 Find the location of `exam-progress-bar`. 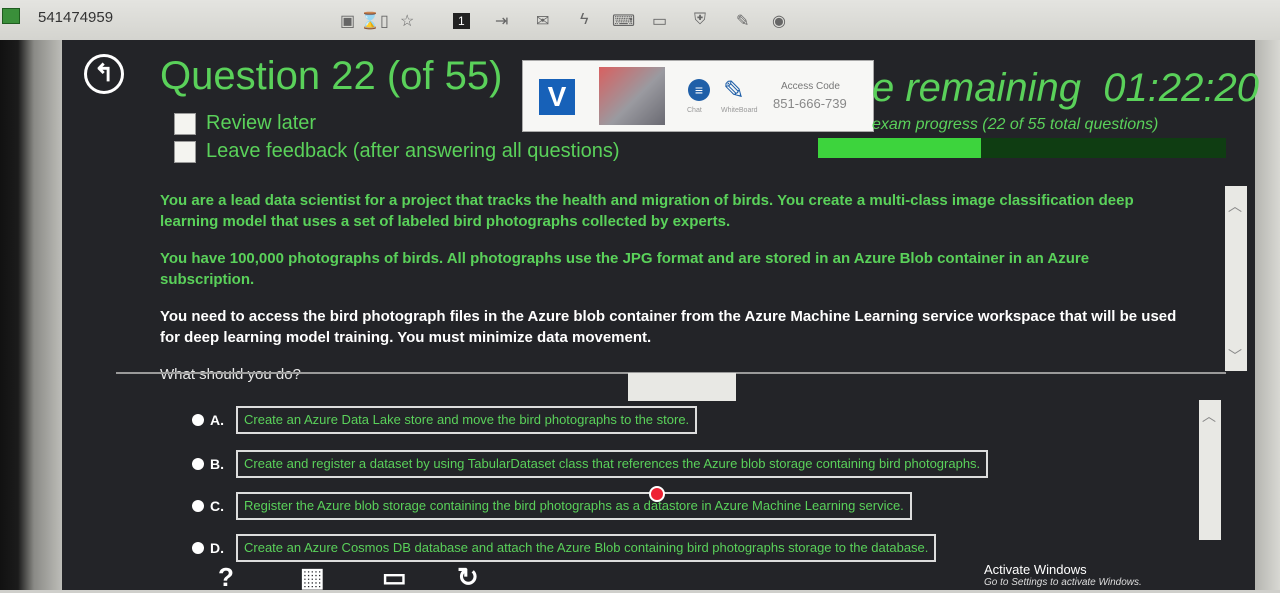

exam-progress-bar is located at coordinates (1022, 148).